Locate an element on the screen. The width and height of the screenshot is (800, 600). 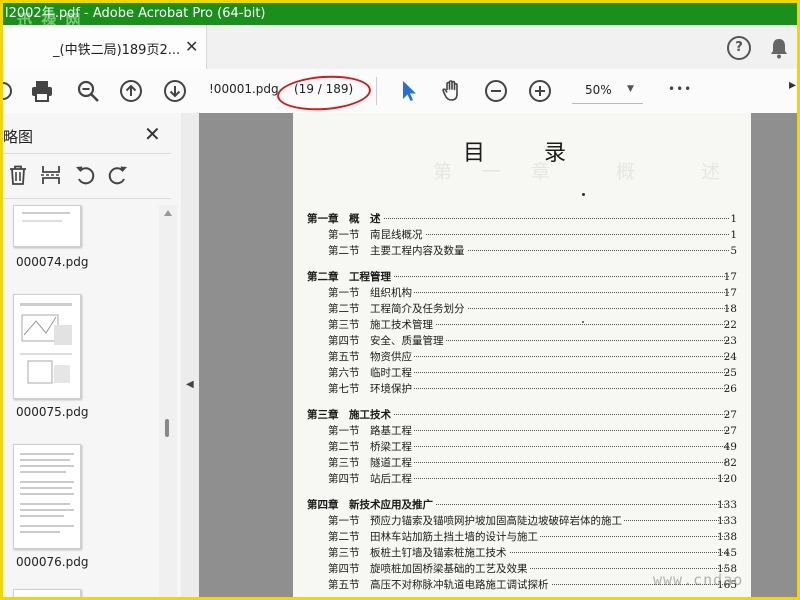
toc-page-number: 120 is located at coordinates (726, 479).